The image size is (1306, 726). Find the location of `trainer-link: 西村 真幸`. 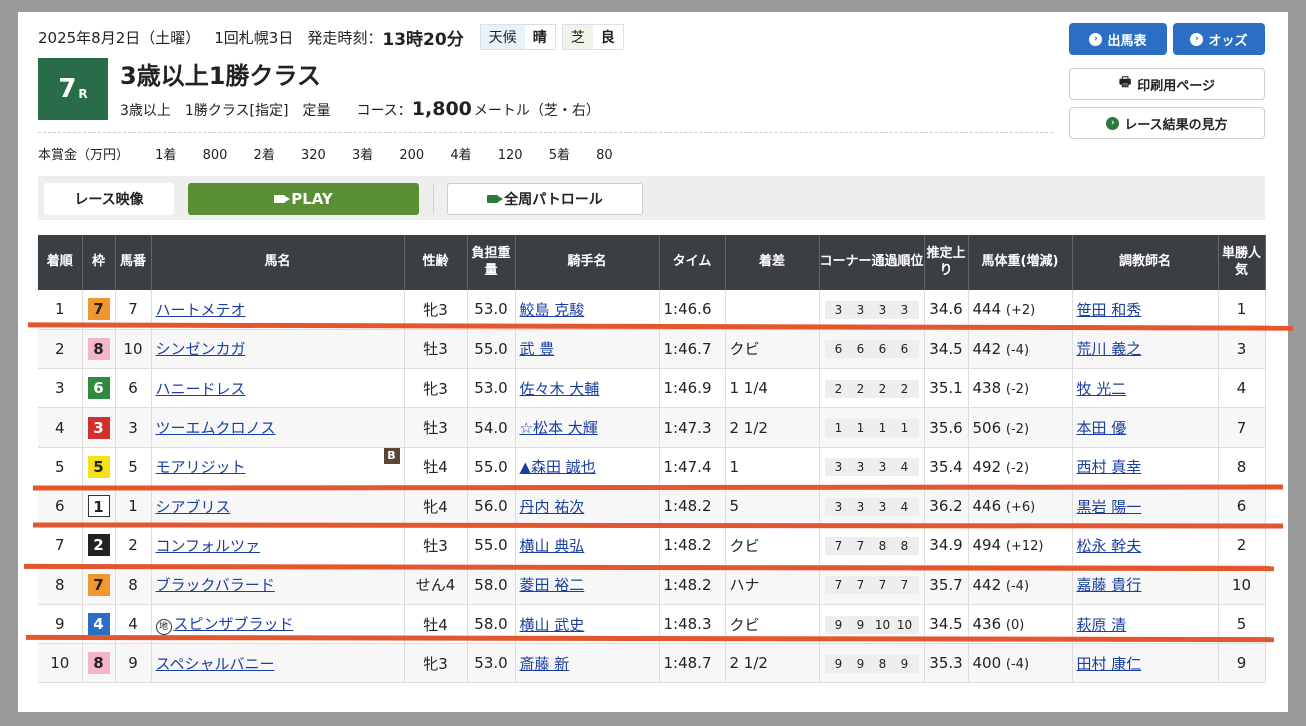

trainer-link: 西村 真幸 is located at coordinates (1109, 467).